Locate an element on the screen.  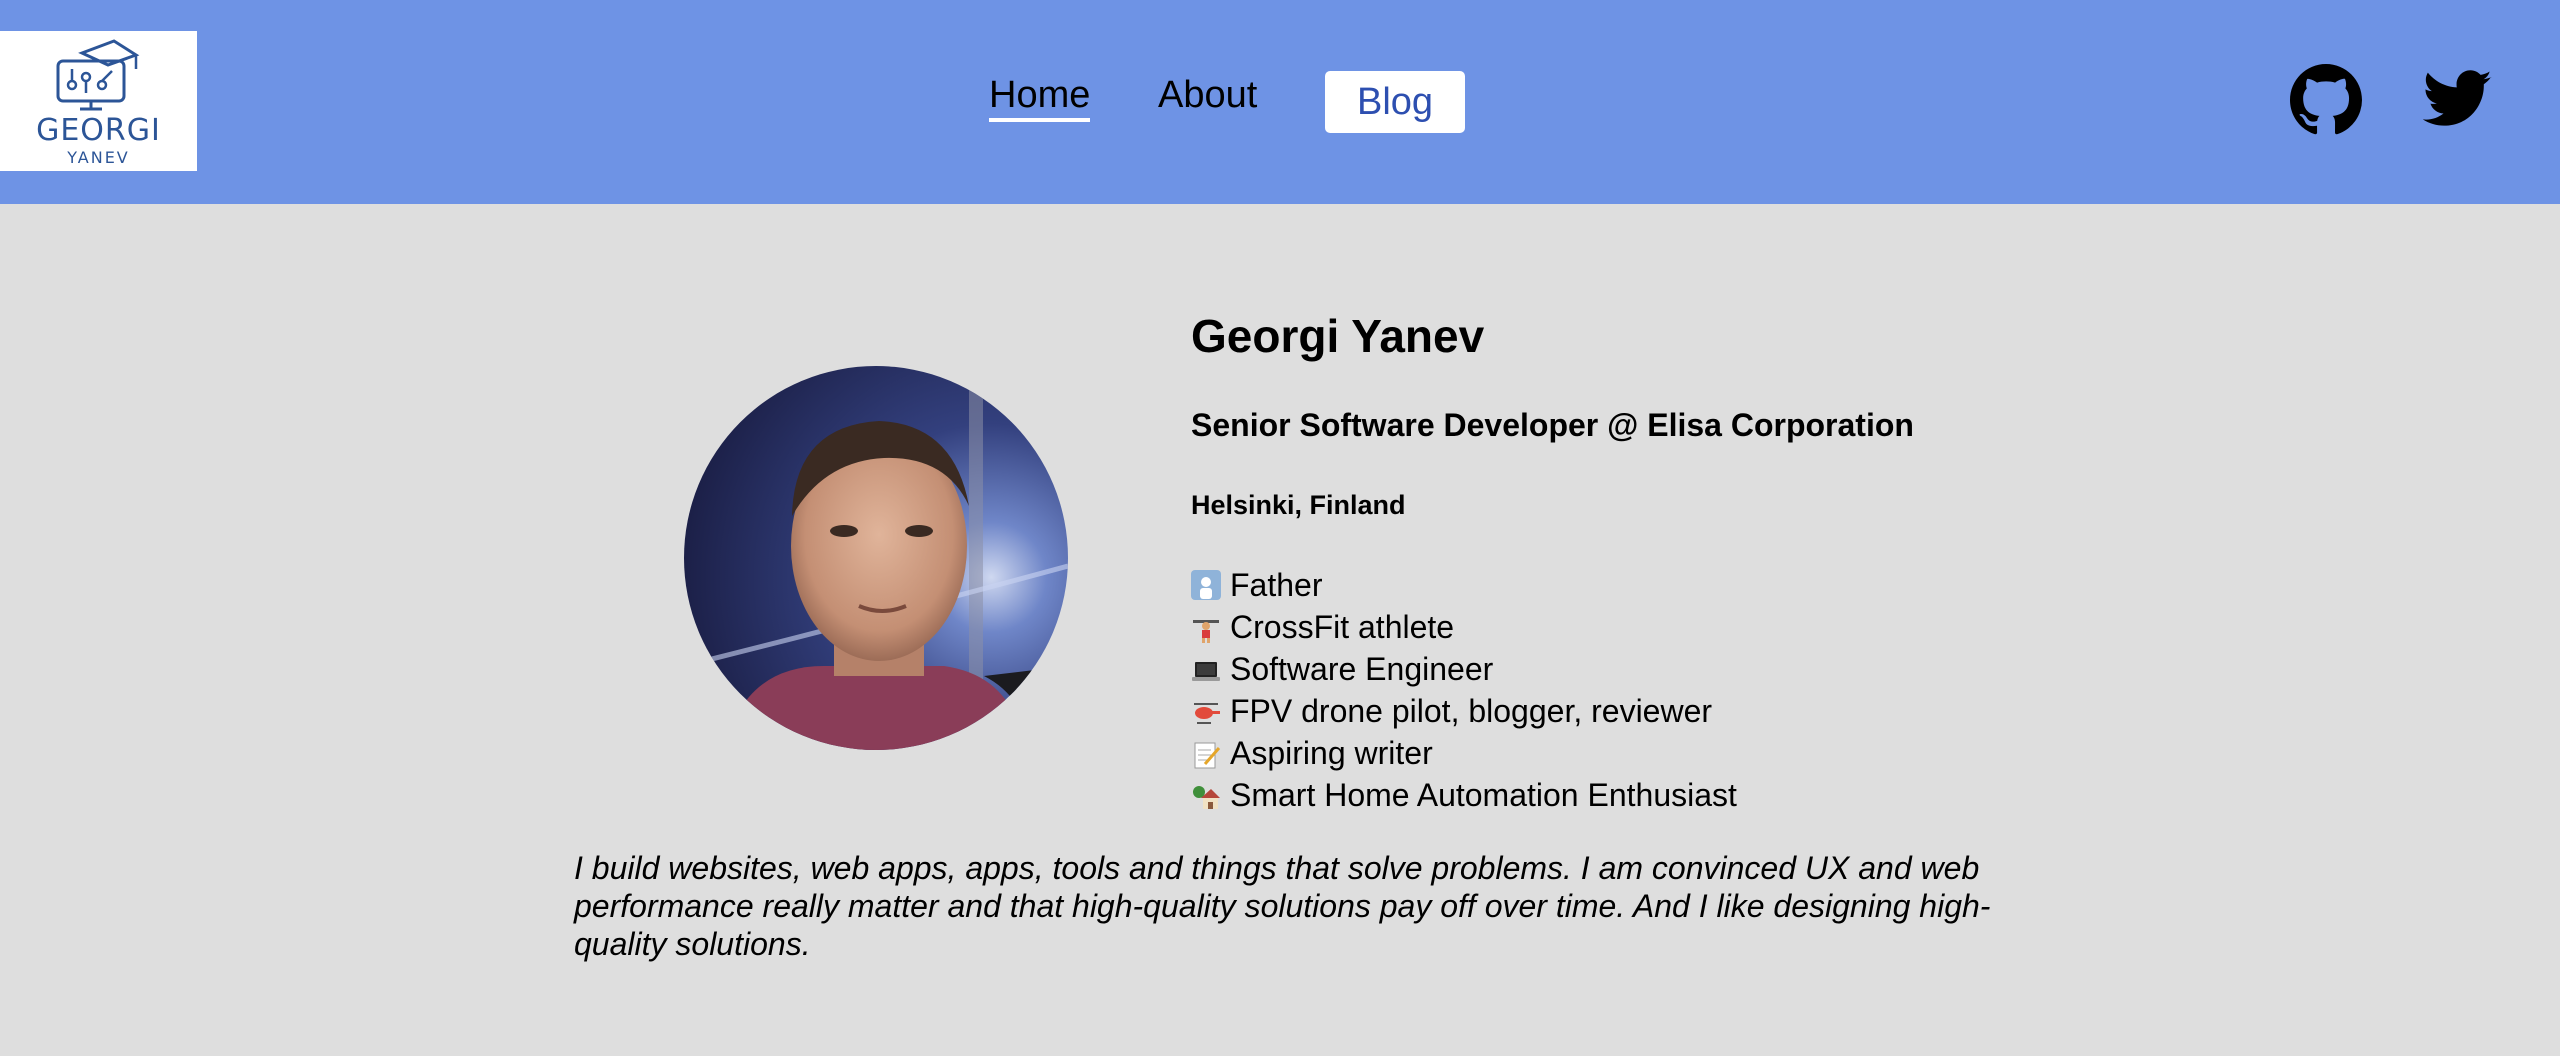
fact-label: Aspiring writer is located at coordinates (1331, 753).